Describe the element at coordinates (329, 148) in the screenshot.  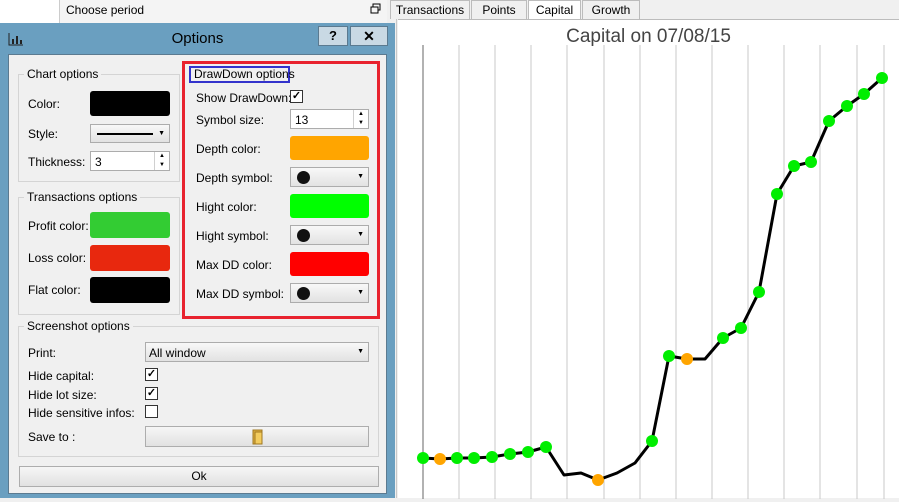
I see `depth-color-swatch` at that location.